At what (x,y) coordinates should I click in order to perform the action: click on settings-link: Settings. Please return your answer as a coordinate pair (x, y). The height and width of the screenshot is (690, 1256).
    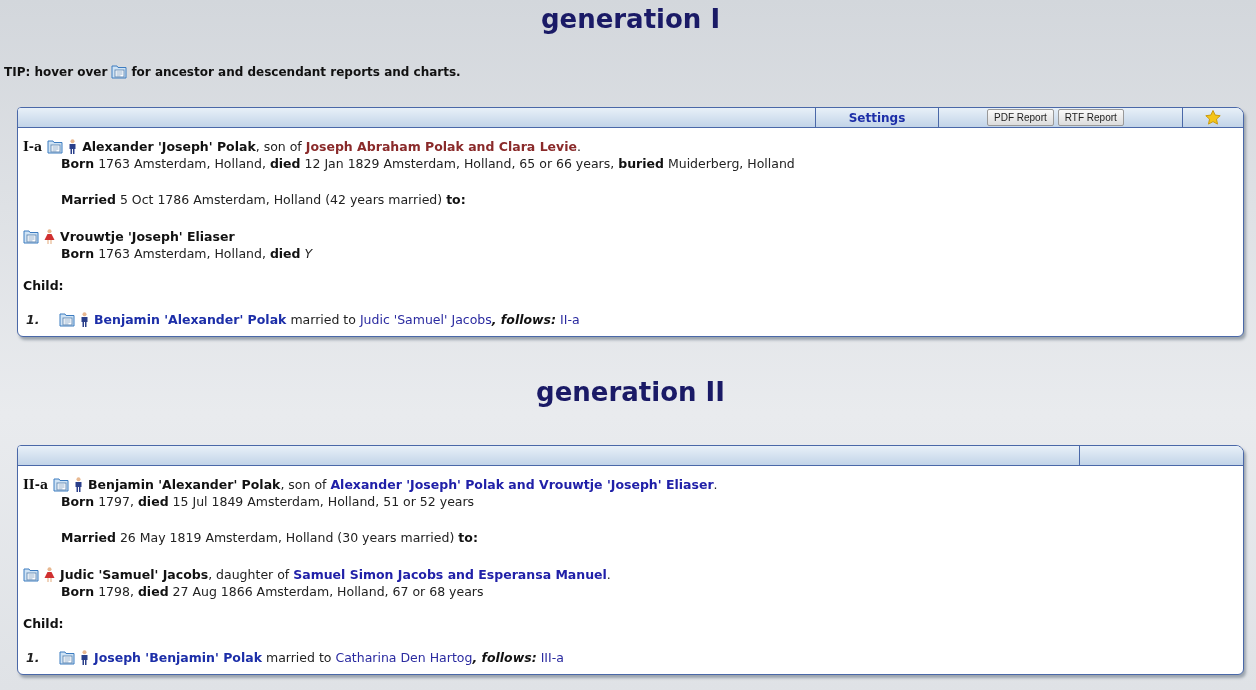
    Looking at the image, I should click on (877, 117).